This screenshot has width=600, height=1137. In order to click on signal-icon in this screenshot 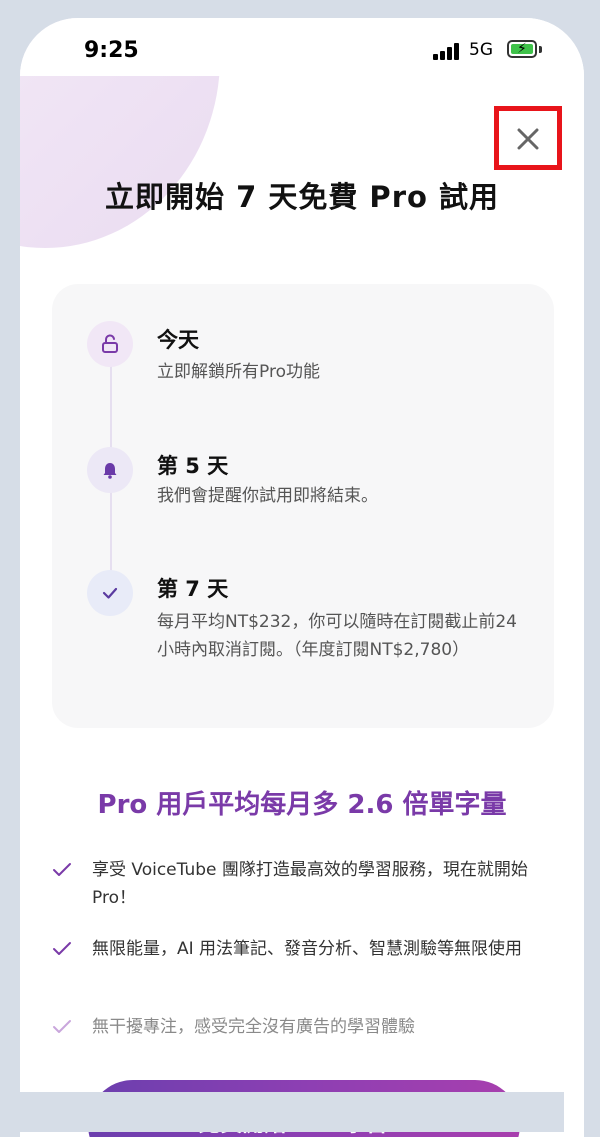, I will do `click(448, 51)`.